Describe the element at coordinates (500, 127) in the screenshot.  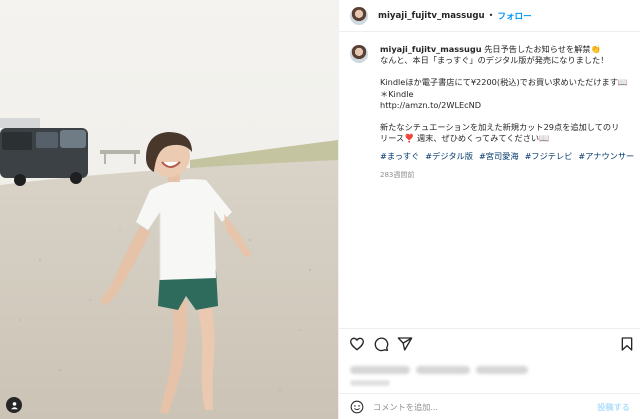
I see `caption-line: 新たなシチュエーションを加えた新規カット29点を追加してのリ` at that location.